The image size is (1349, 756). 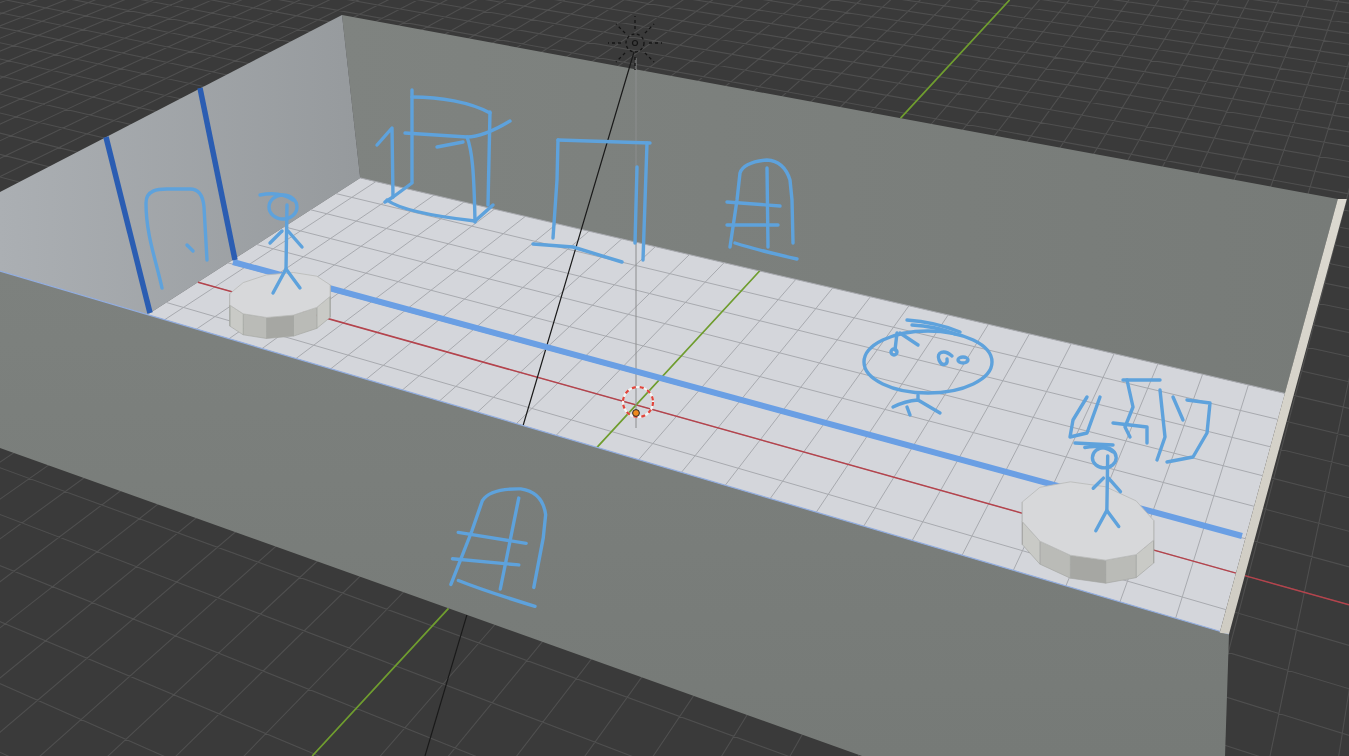 I want to click on sun-lamp-icon, so click(x=635, y=43).